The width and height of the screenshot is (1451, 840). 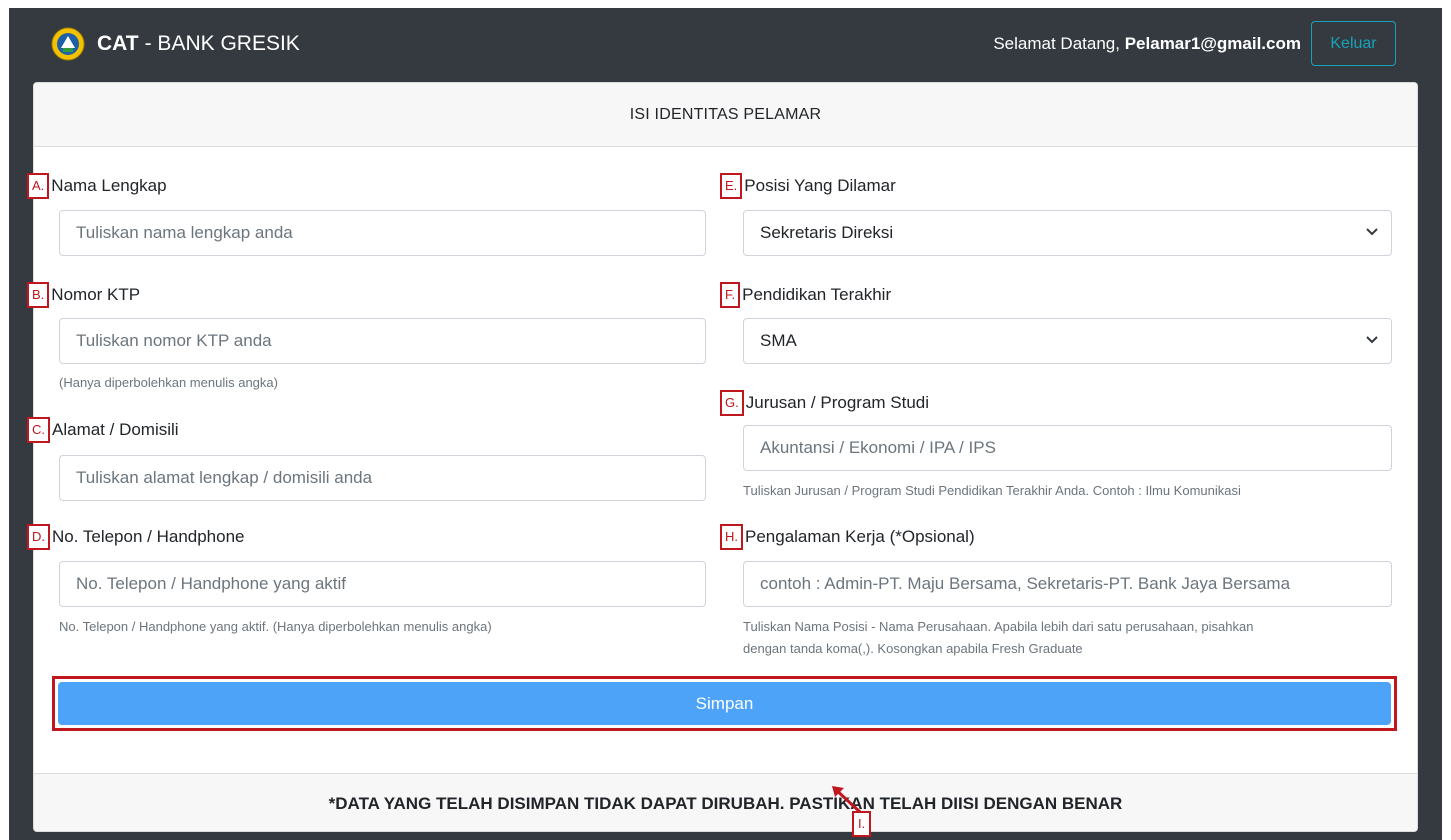 I want to click on address-label: C. Alamat / Domisili, so click(x=103, y=430).